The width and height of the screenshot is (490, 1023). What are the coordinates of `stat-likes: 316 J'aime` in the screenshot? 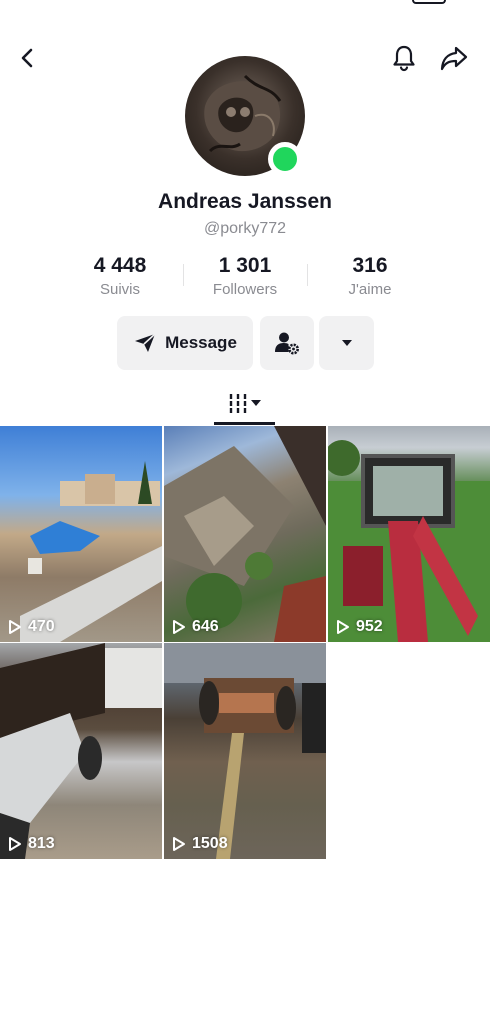 It's located at (370, 276).